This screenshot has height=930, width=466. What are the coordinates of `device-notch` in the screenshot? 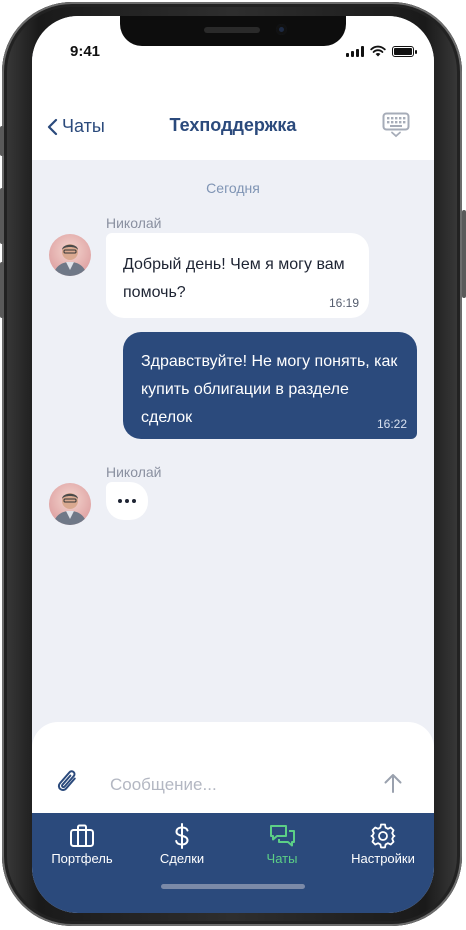 It's located at (233, 31).